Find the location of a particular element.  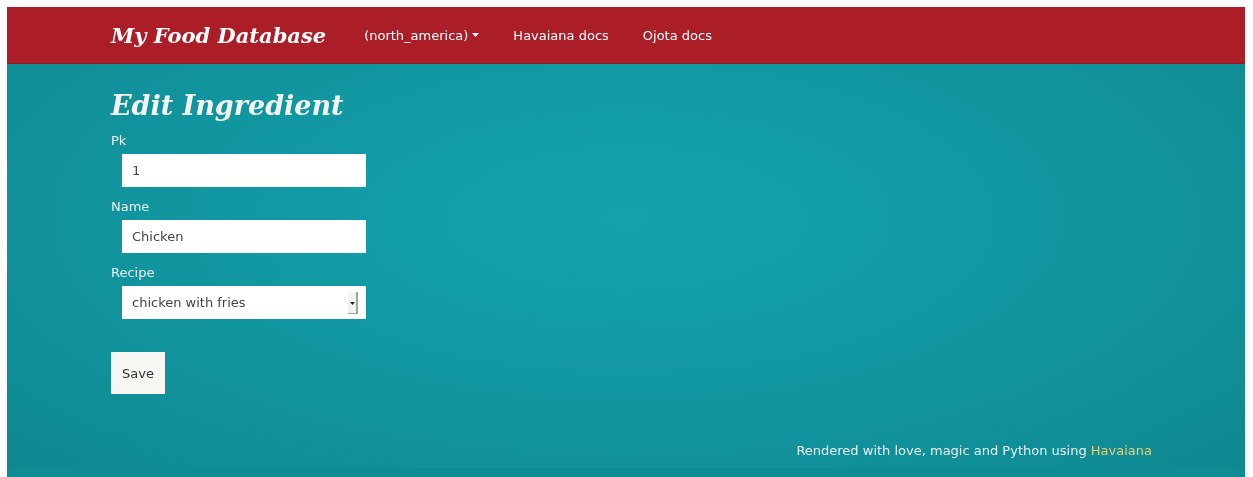

select-field: chicken with fries is located at coordinates (244, 302).